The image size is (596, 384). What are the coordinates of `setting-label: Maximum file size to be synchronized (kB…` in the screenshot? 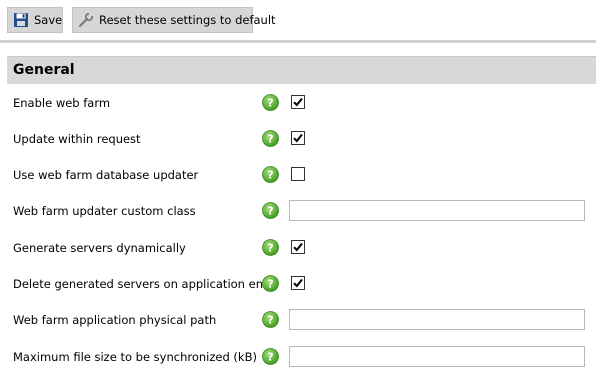 It's located at (135, 357).